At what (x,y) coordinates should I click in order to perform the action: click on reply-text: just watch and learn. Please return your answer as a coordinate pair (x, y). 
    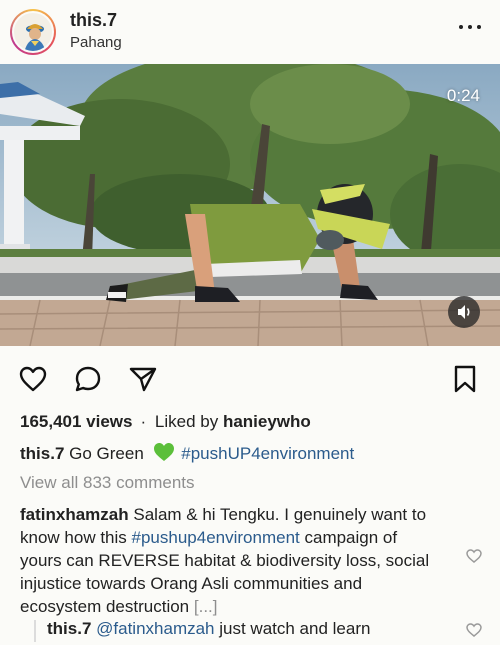
    Looking at the image, I should click on (295, 628).